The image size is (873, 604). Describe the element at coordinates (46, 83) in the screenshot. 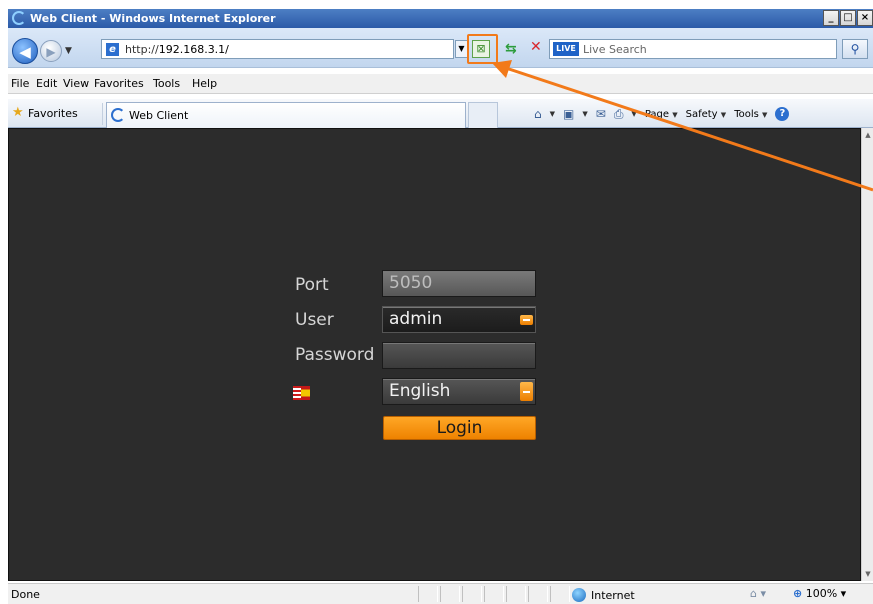

I see `menu-edit: Edit` at that location.